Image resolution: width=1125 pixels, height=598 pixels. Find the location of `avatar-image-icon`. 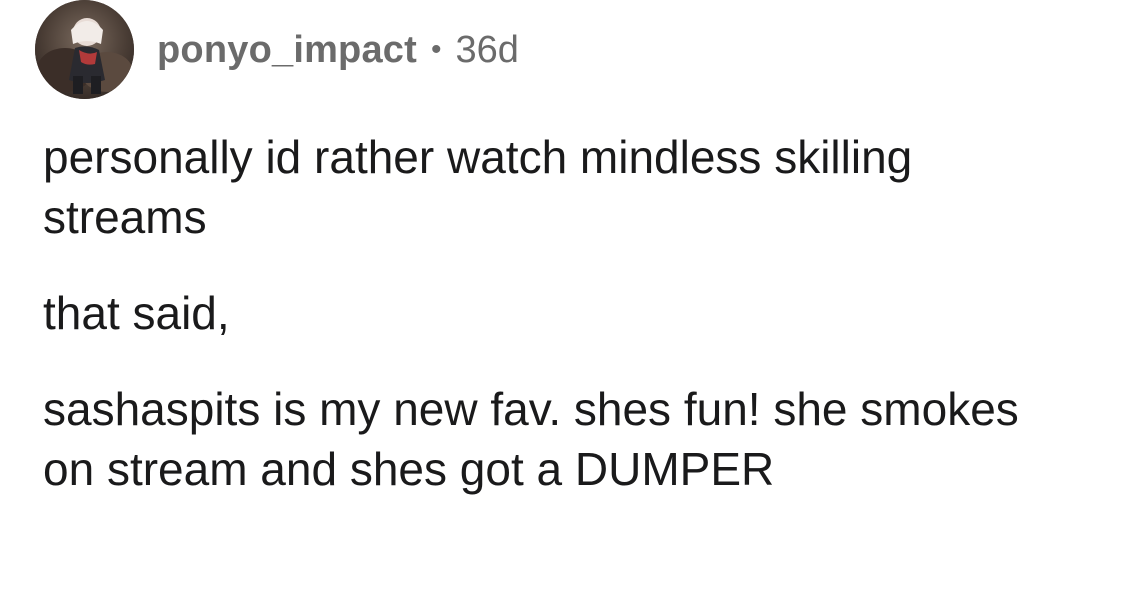

avatar-image-icon is located at coordinates (84, 49).